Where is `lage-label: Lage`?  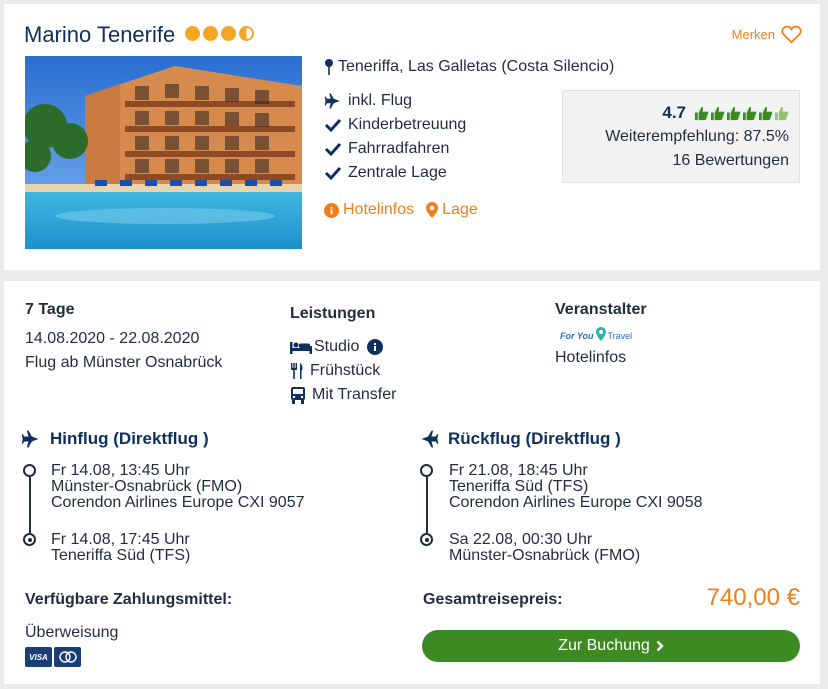 lage-label: Lage is located at coordinates (460, 209).